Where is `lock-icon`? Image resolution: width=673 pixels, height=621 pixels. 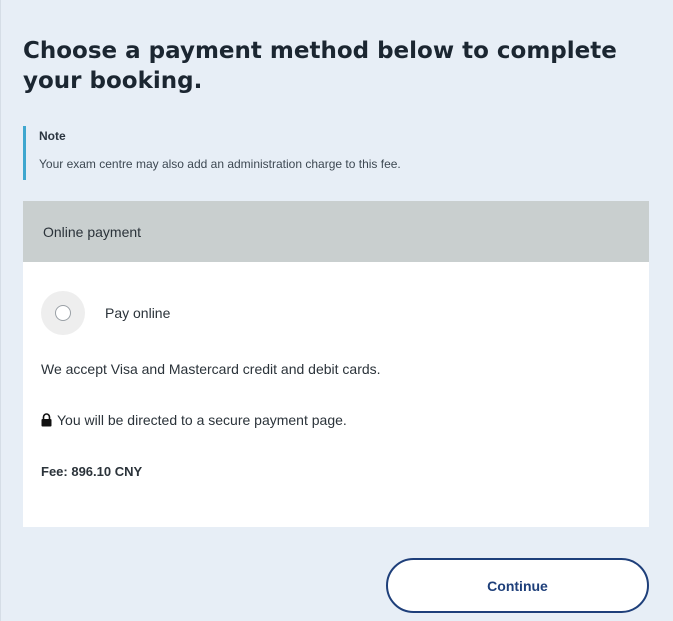
lock-icon is located at coordinates (46, 420).